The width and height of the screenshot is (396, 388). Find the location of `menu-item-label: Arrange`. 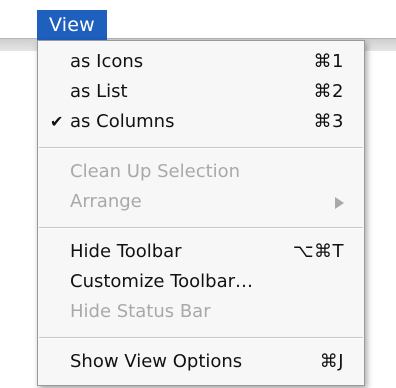

menu-item-label: Arrange is located at coordinates (106, 201).